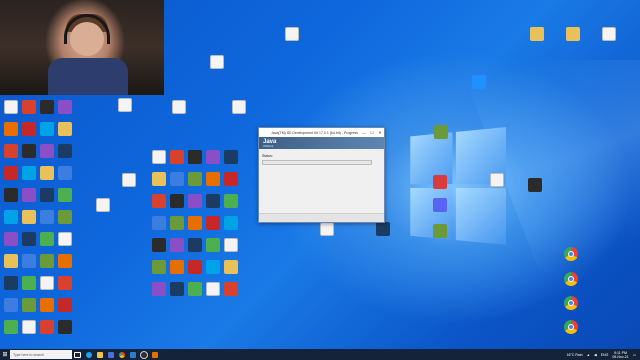 The image size is (640, 360). I want to click on volume-icon: ◀, so click(595, 355).